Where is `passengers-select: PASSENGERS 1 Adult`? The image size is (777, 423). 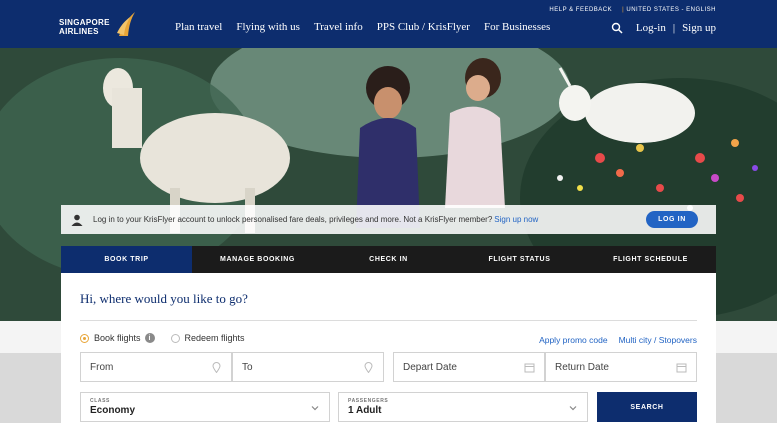
passengers-select: PASSENGERS 1 Adult is located at coordinates (463, 407).